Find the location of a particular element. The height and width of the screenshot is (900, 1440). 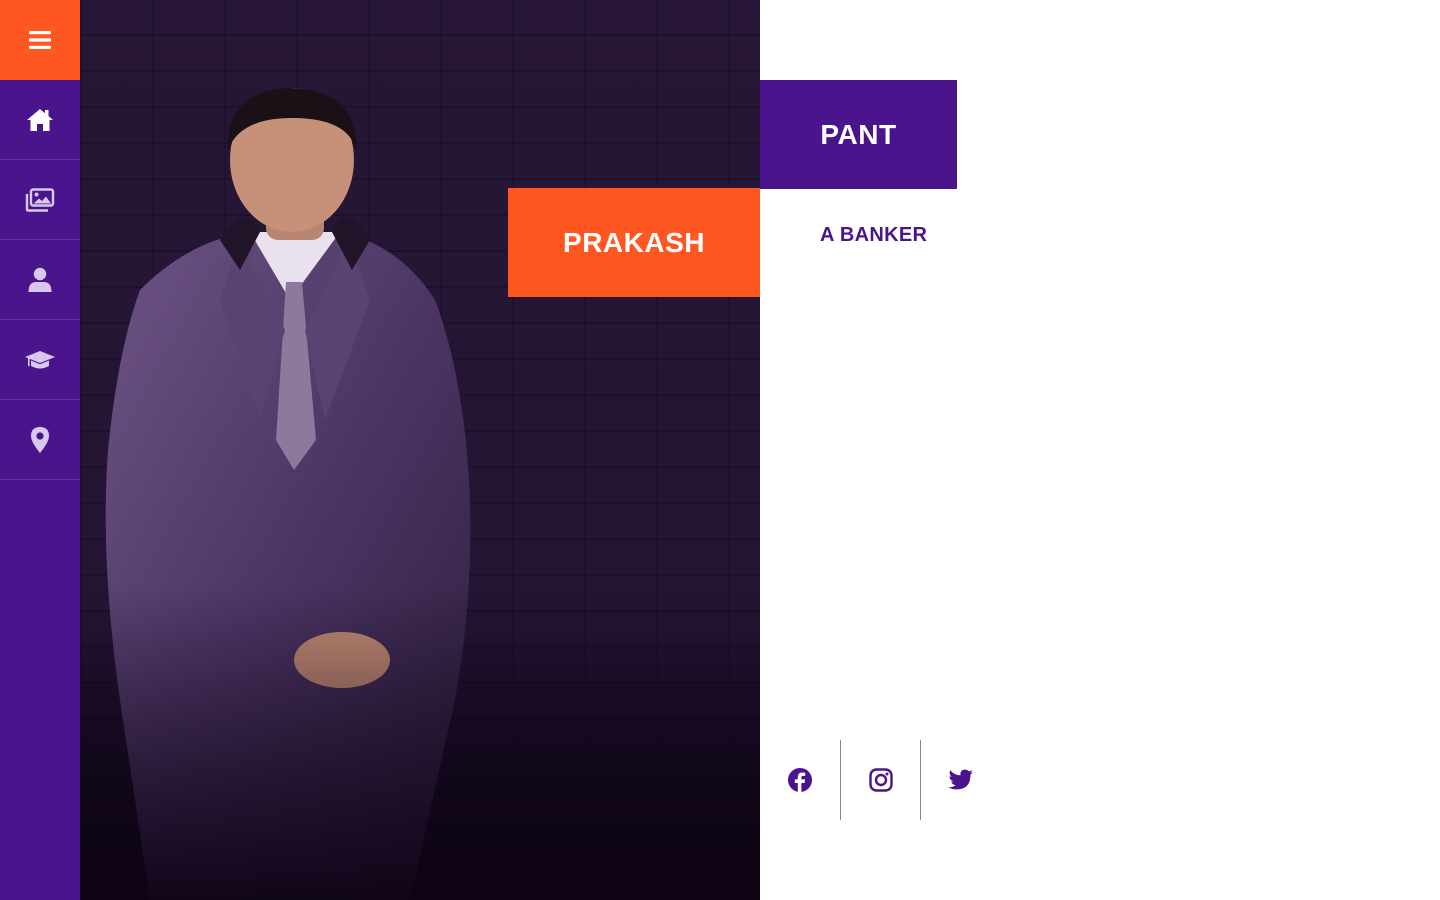

first-name: PRAKASH is located at coordinates (634, 242).